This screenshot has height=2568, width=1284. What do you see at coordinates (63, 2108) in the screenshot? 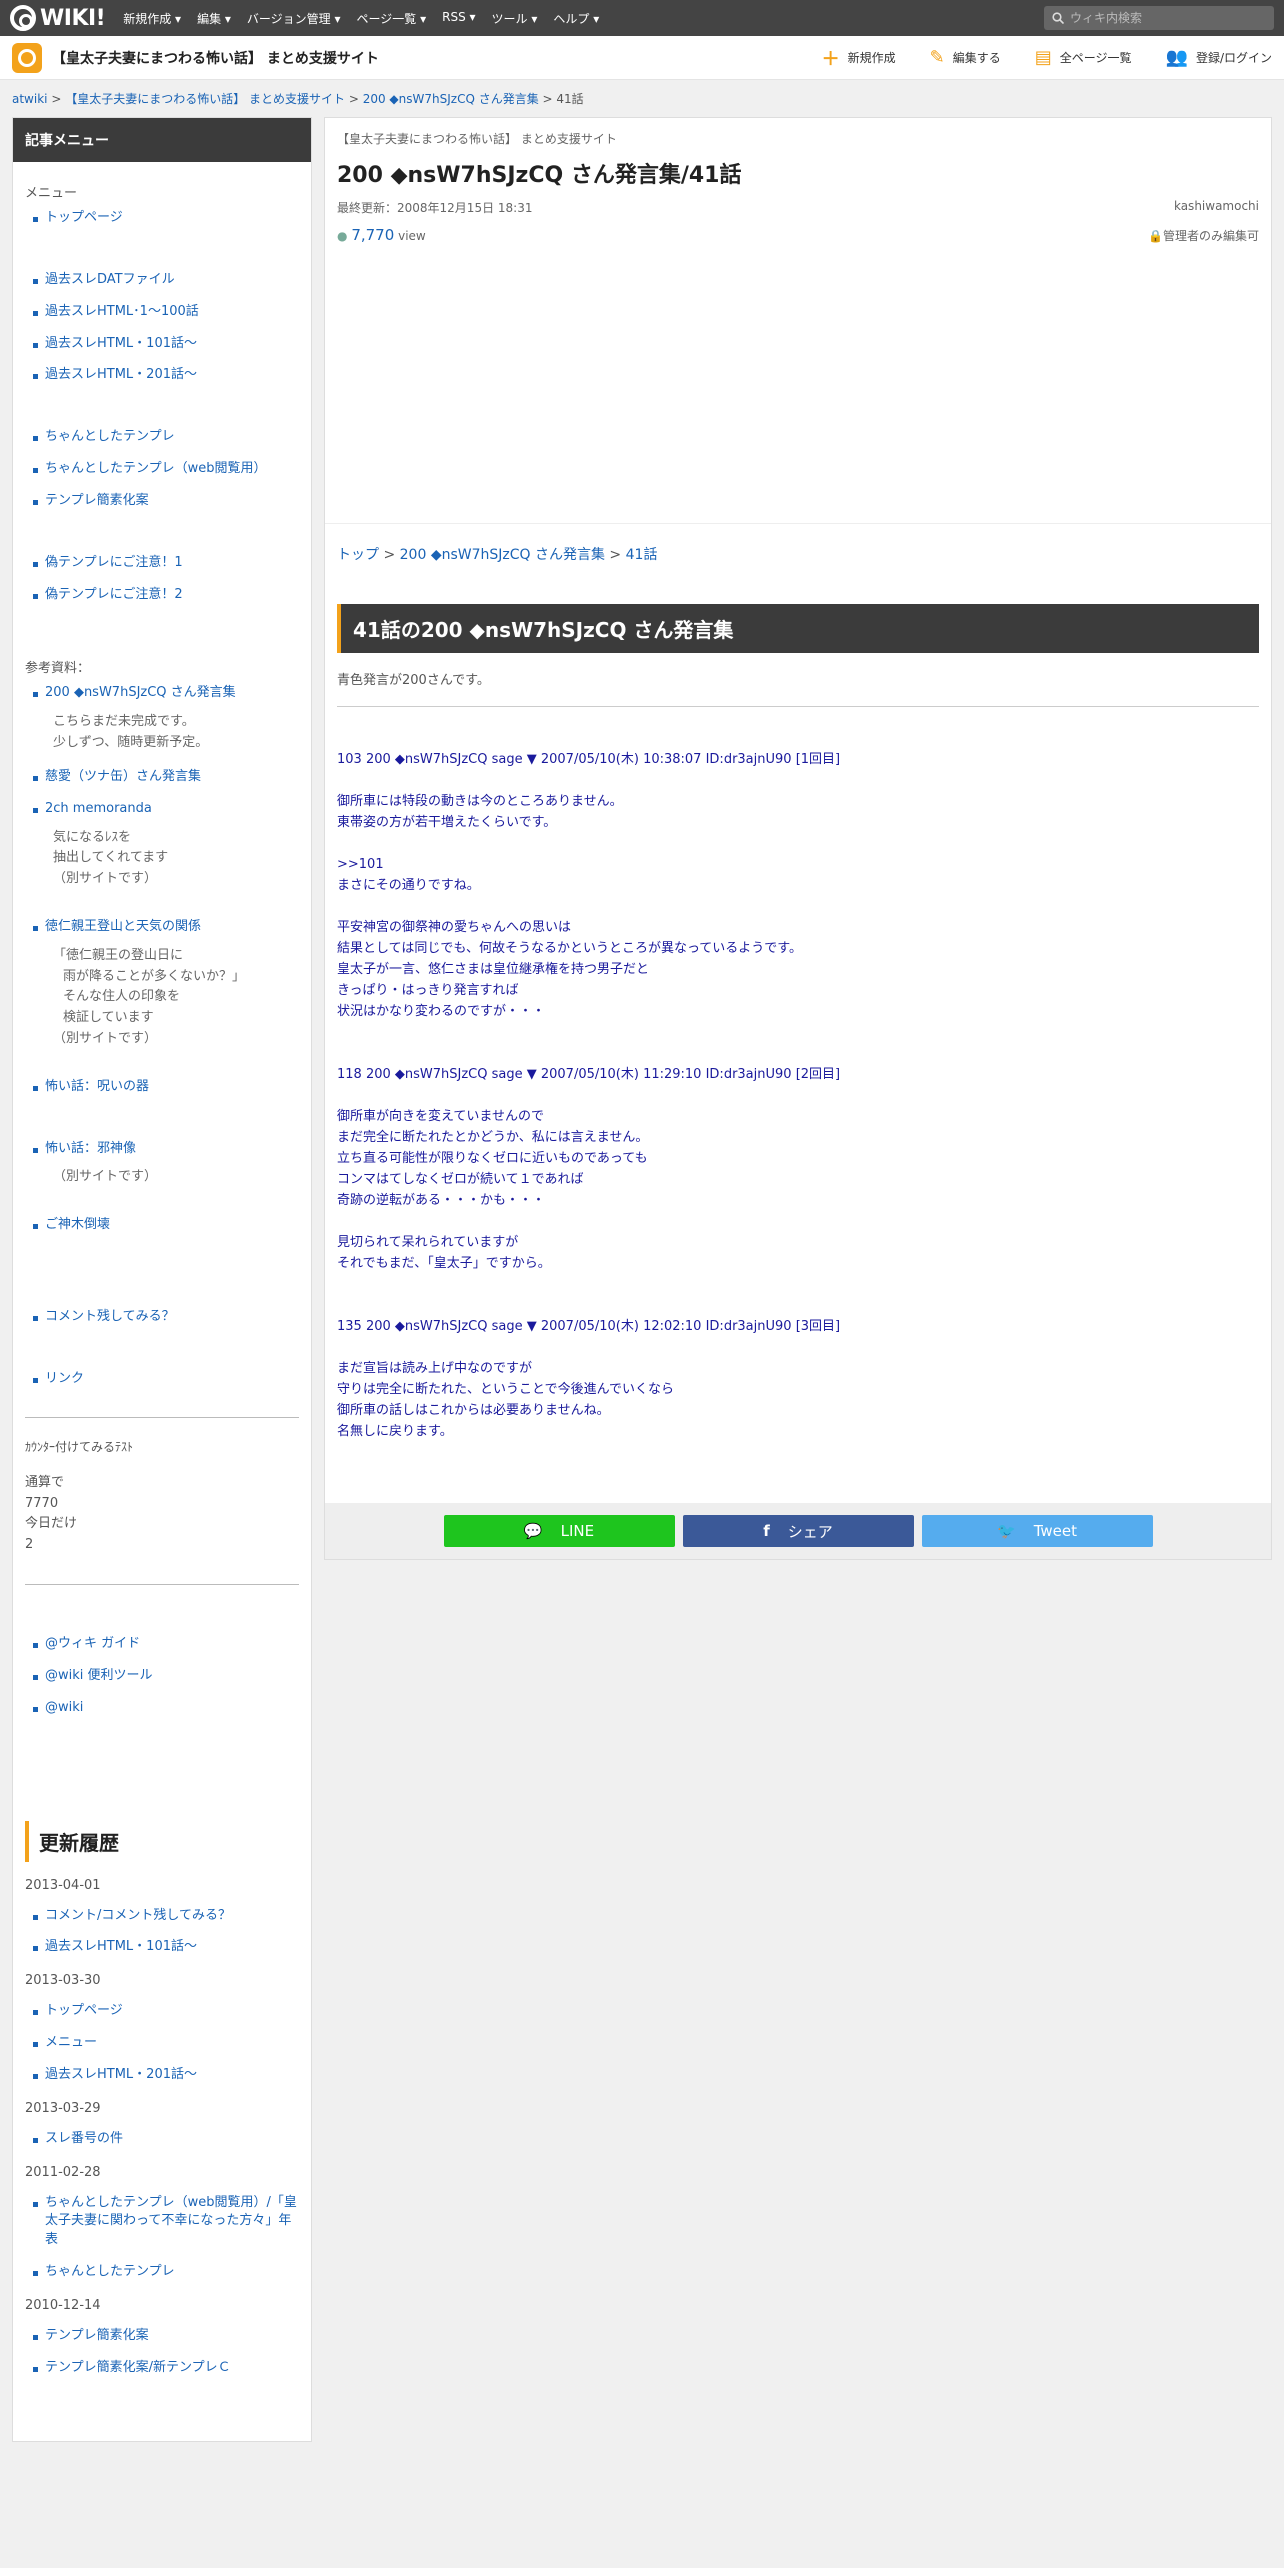
I see `history-date: 2013-03-29` at bounding box center [63, 2108].